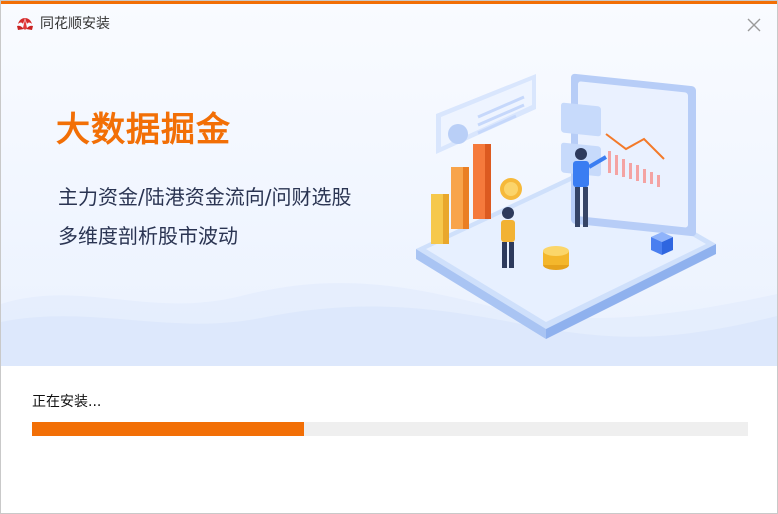 The image size is (778, 514). What do you see at coordinates (25, 24) in the screenshot?
I see `flower-logo-icon` at bounding box center [25, 24].